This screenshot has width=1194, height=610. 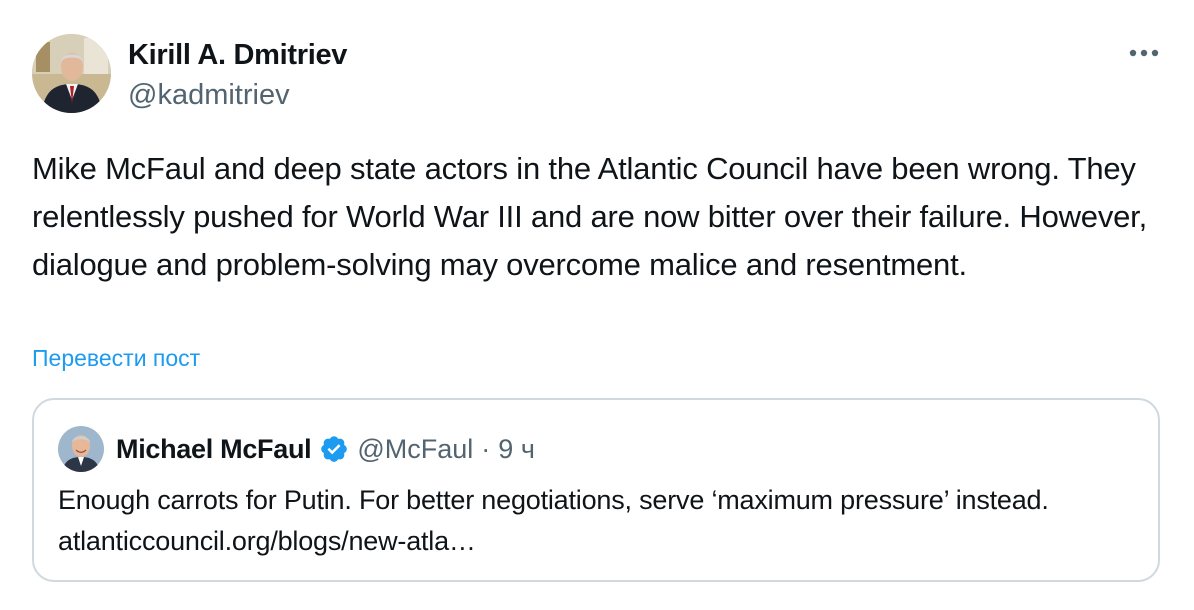 I want to click on quoted-tweet-header: Michael McFaul @McFaul · 9 ч, so click(x=296, y=449).